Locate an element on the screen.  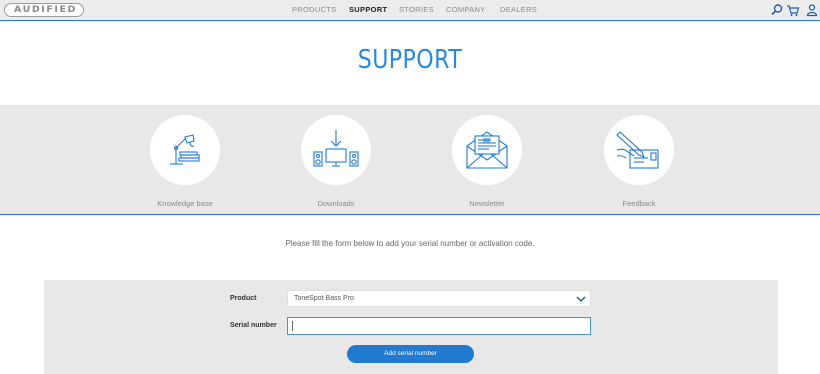
serial-number-input is located at coordinates (439, 326).